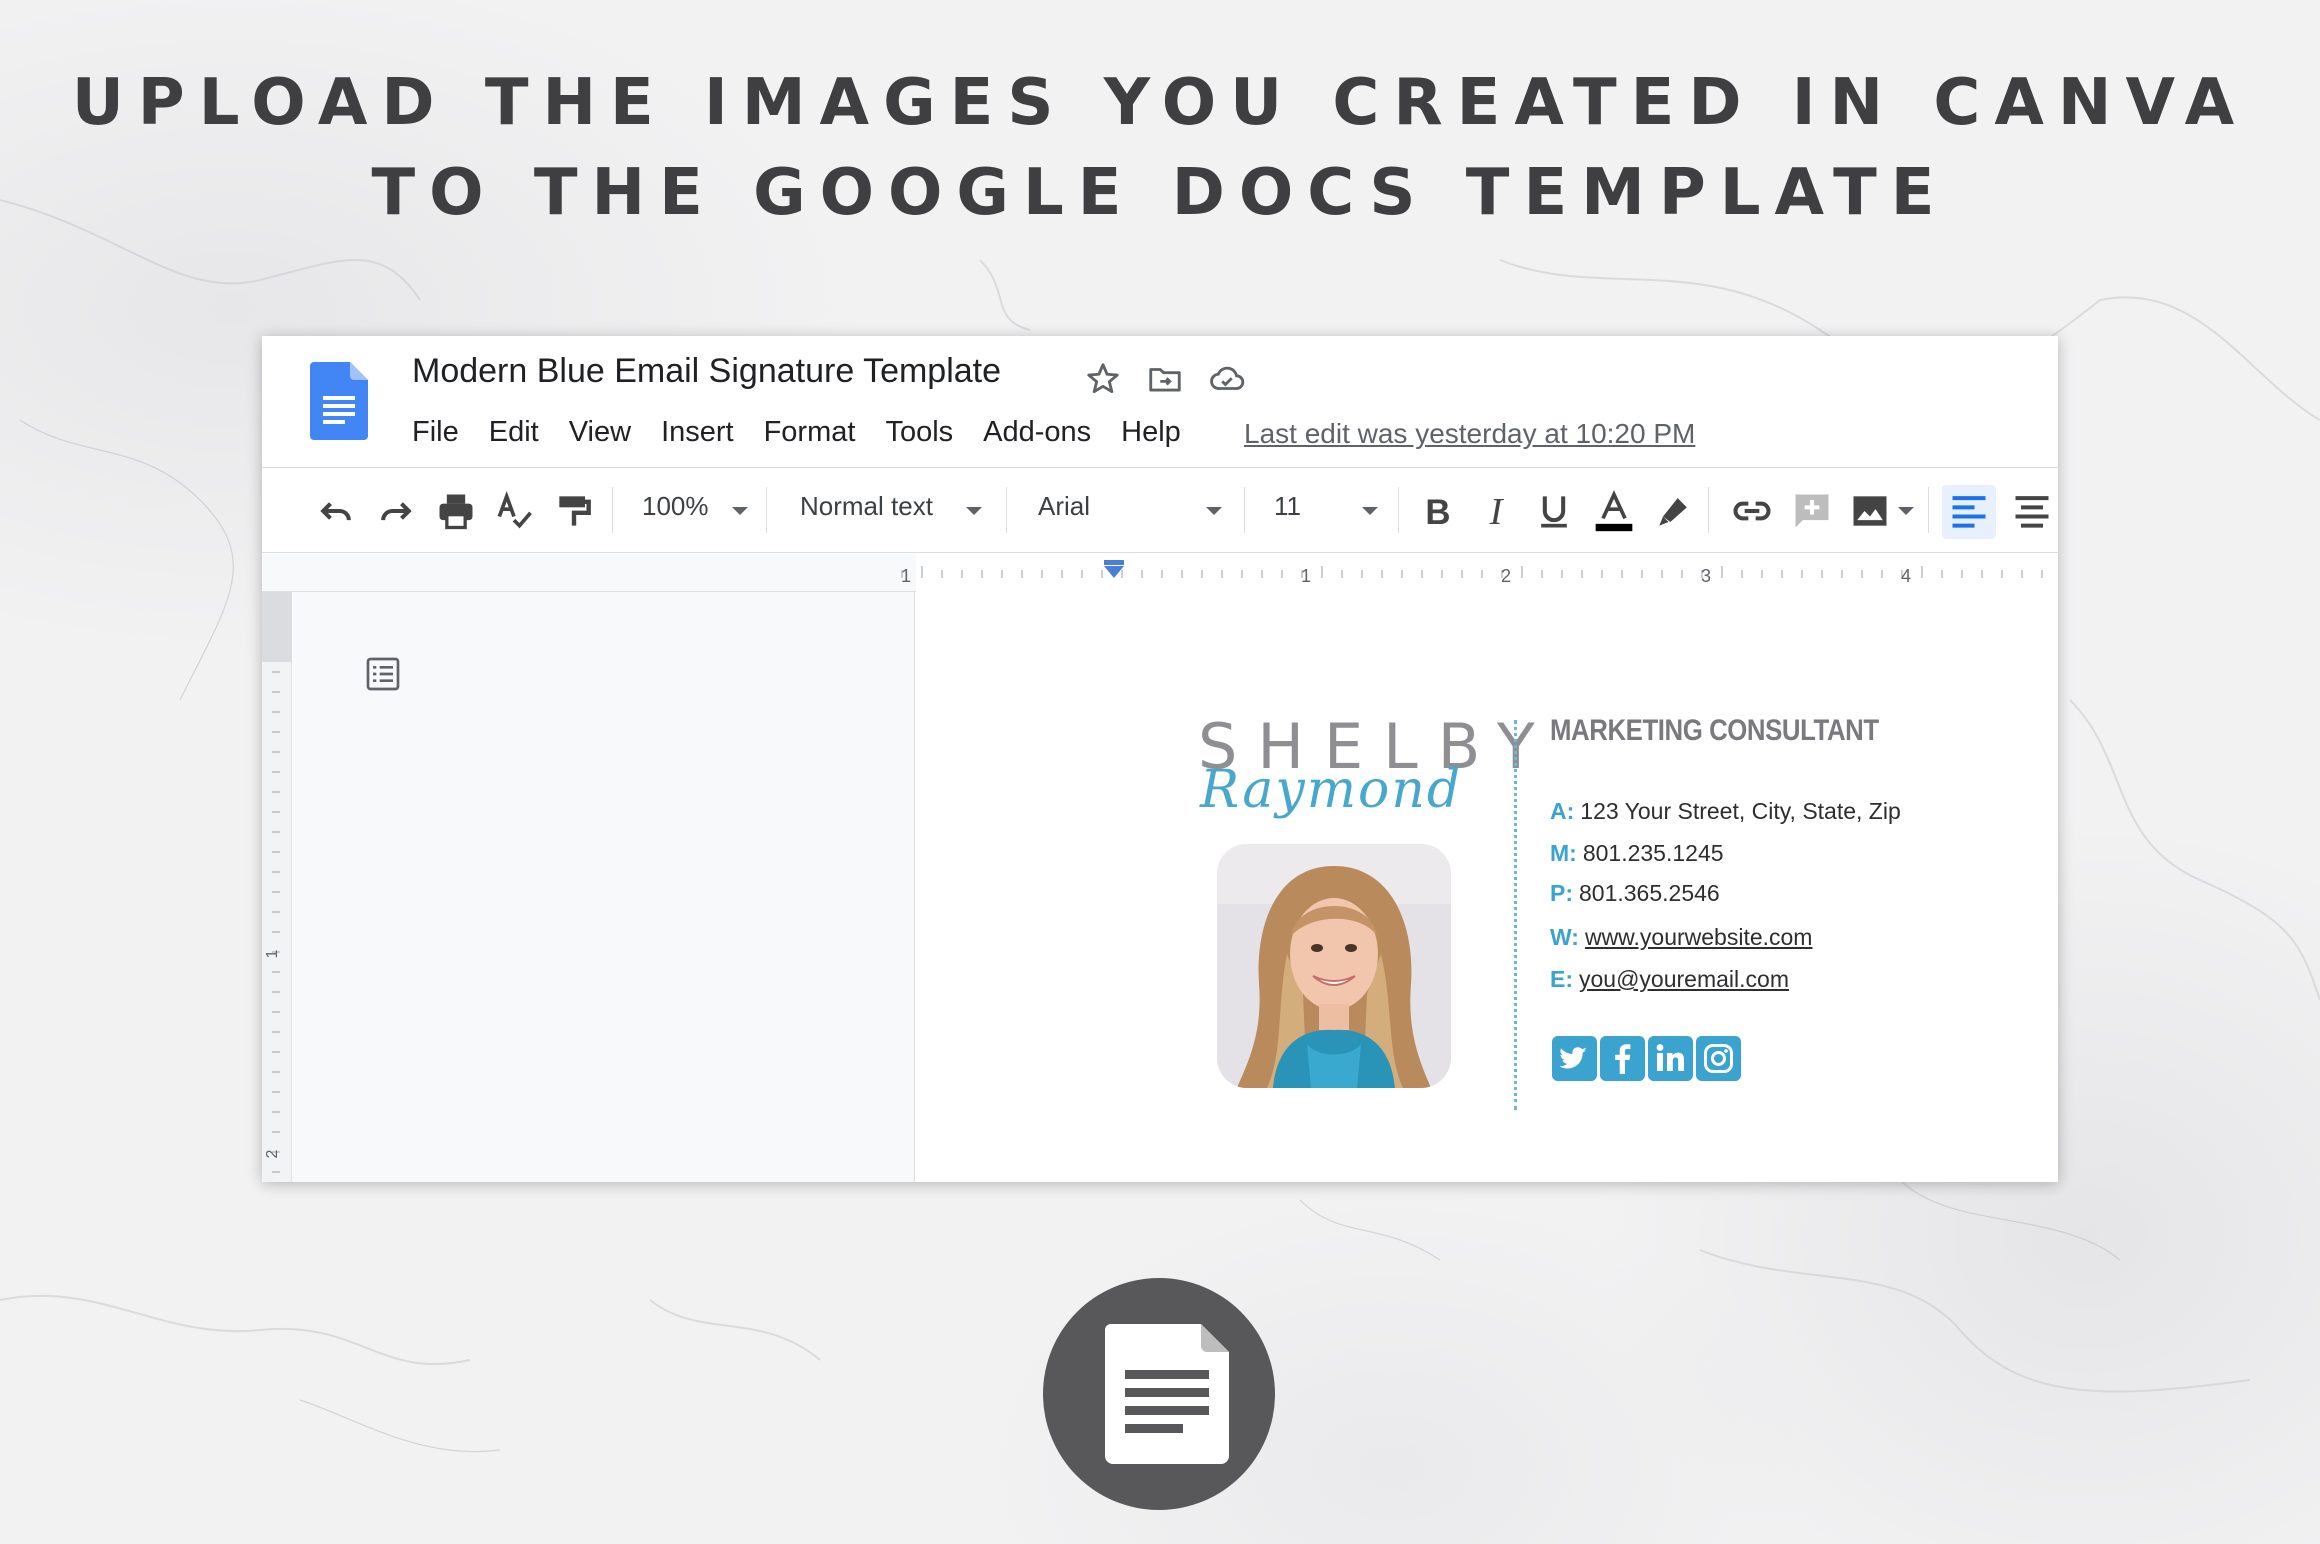  What do you see at coordinates (1167, 1394) in the screenshot?
I see `document-icon` at bounding box center [1167, 1394].